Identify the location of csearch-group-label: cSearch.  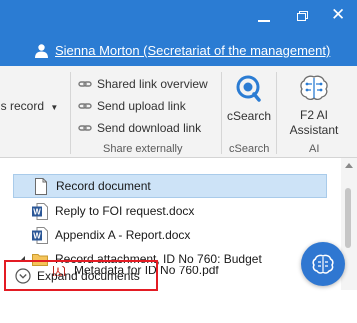
(249, 149).